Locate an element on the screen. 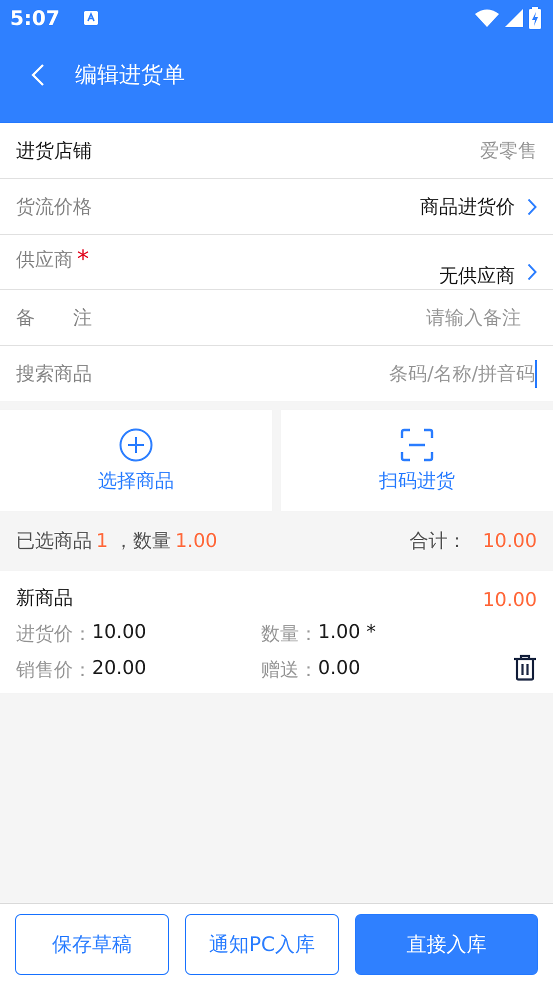 This screenshot has width=553, height=984. total-label: 合计： is located at coordinates (438, 541).